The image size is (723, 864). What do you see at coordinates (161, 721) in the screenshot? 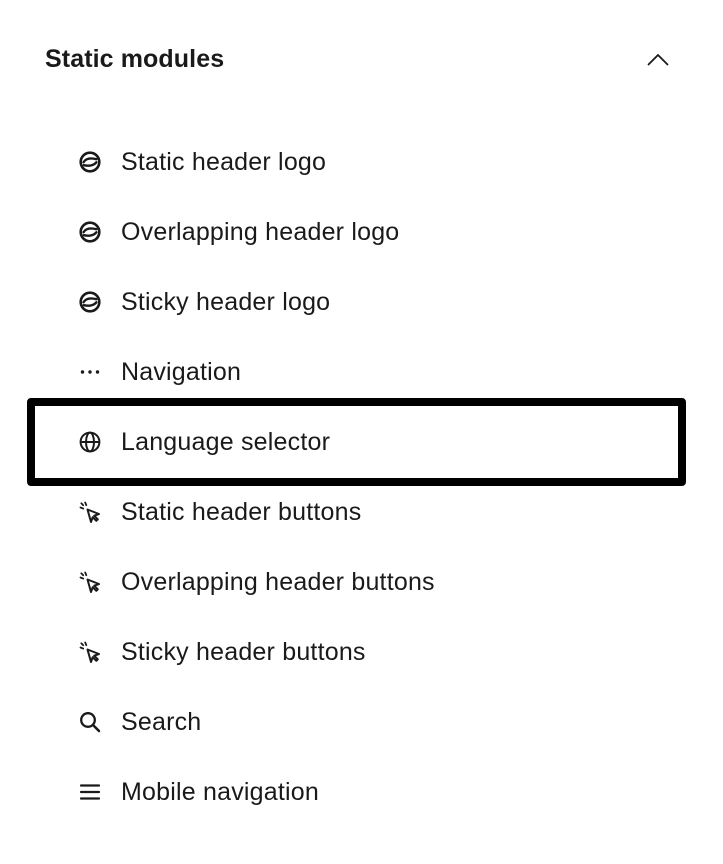
I see `module-label: Search` at bounding box center [161, 721].